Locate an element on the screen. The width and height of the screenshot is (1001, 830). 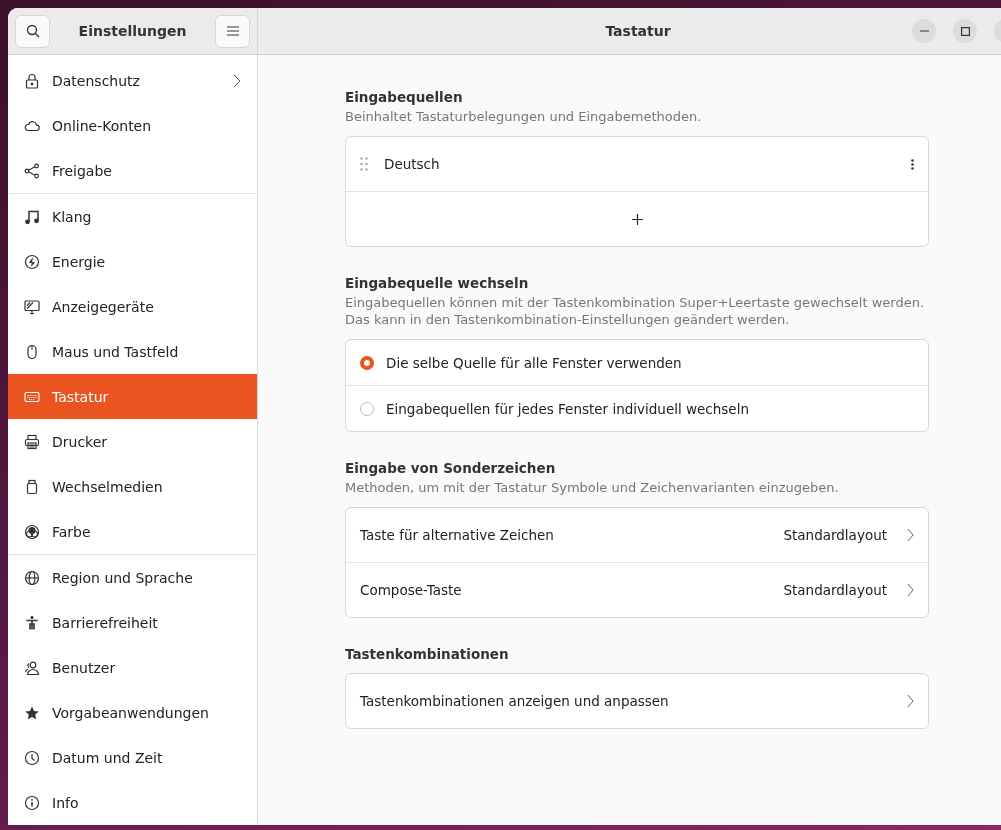
globe-icon is located at coordinates (32, 577).